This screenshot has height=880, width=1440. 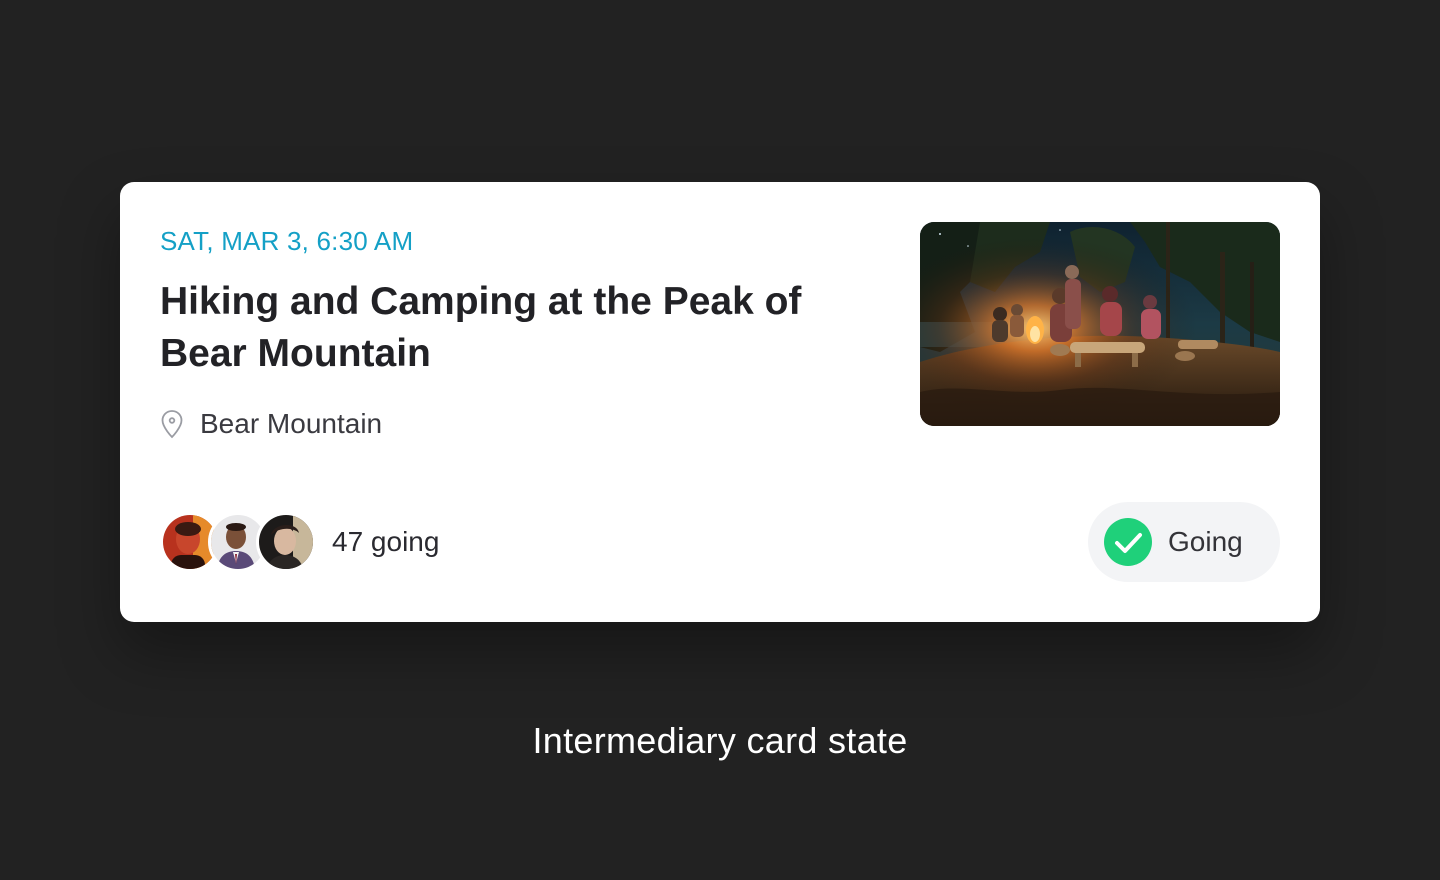 I want to click on check-circle-icon, so click(x=1128, y=542).